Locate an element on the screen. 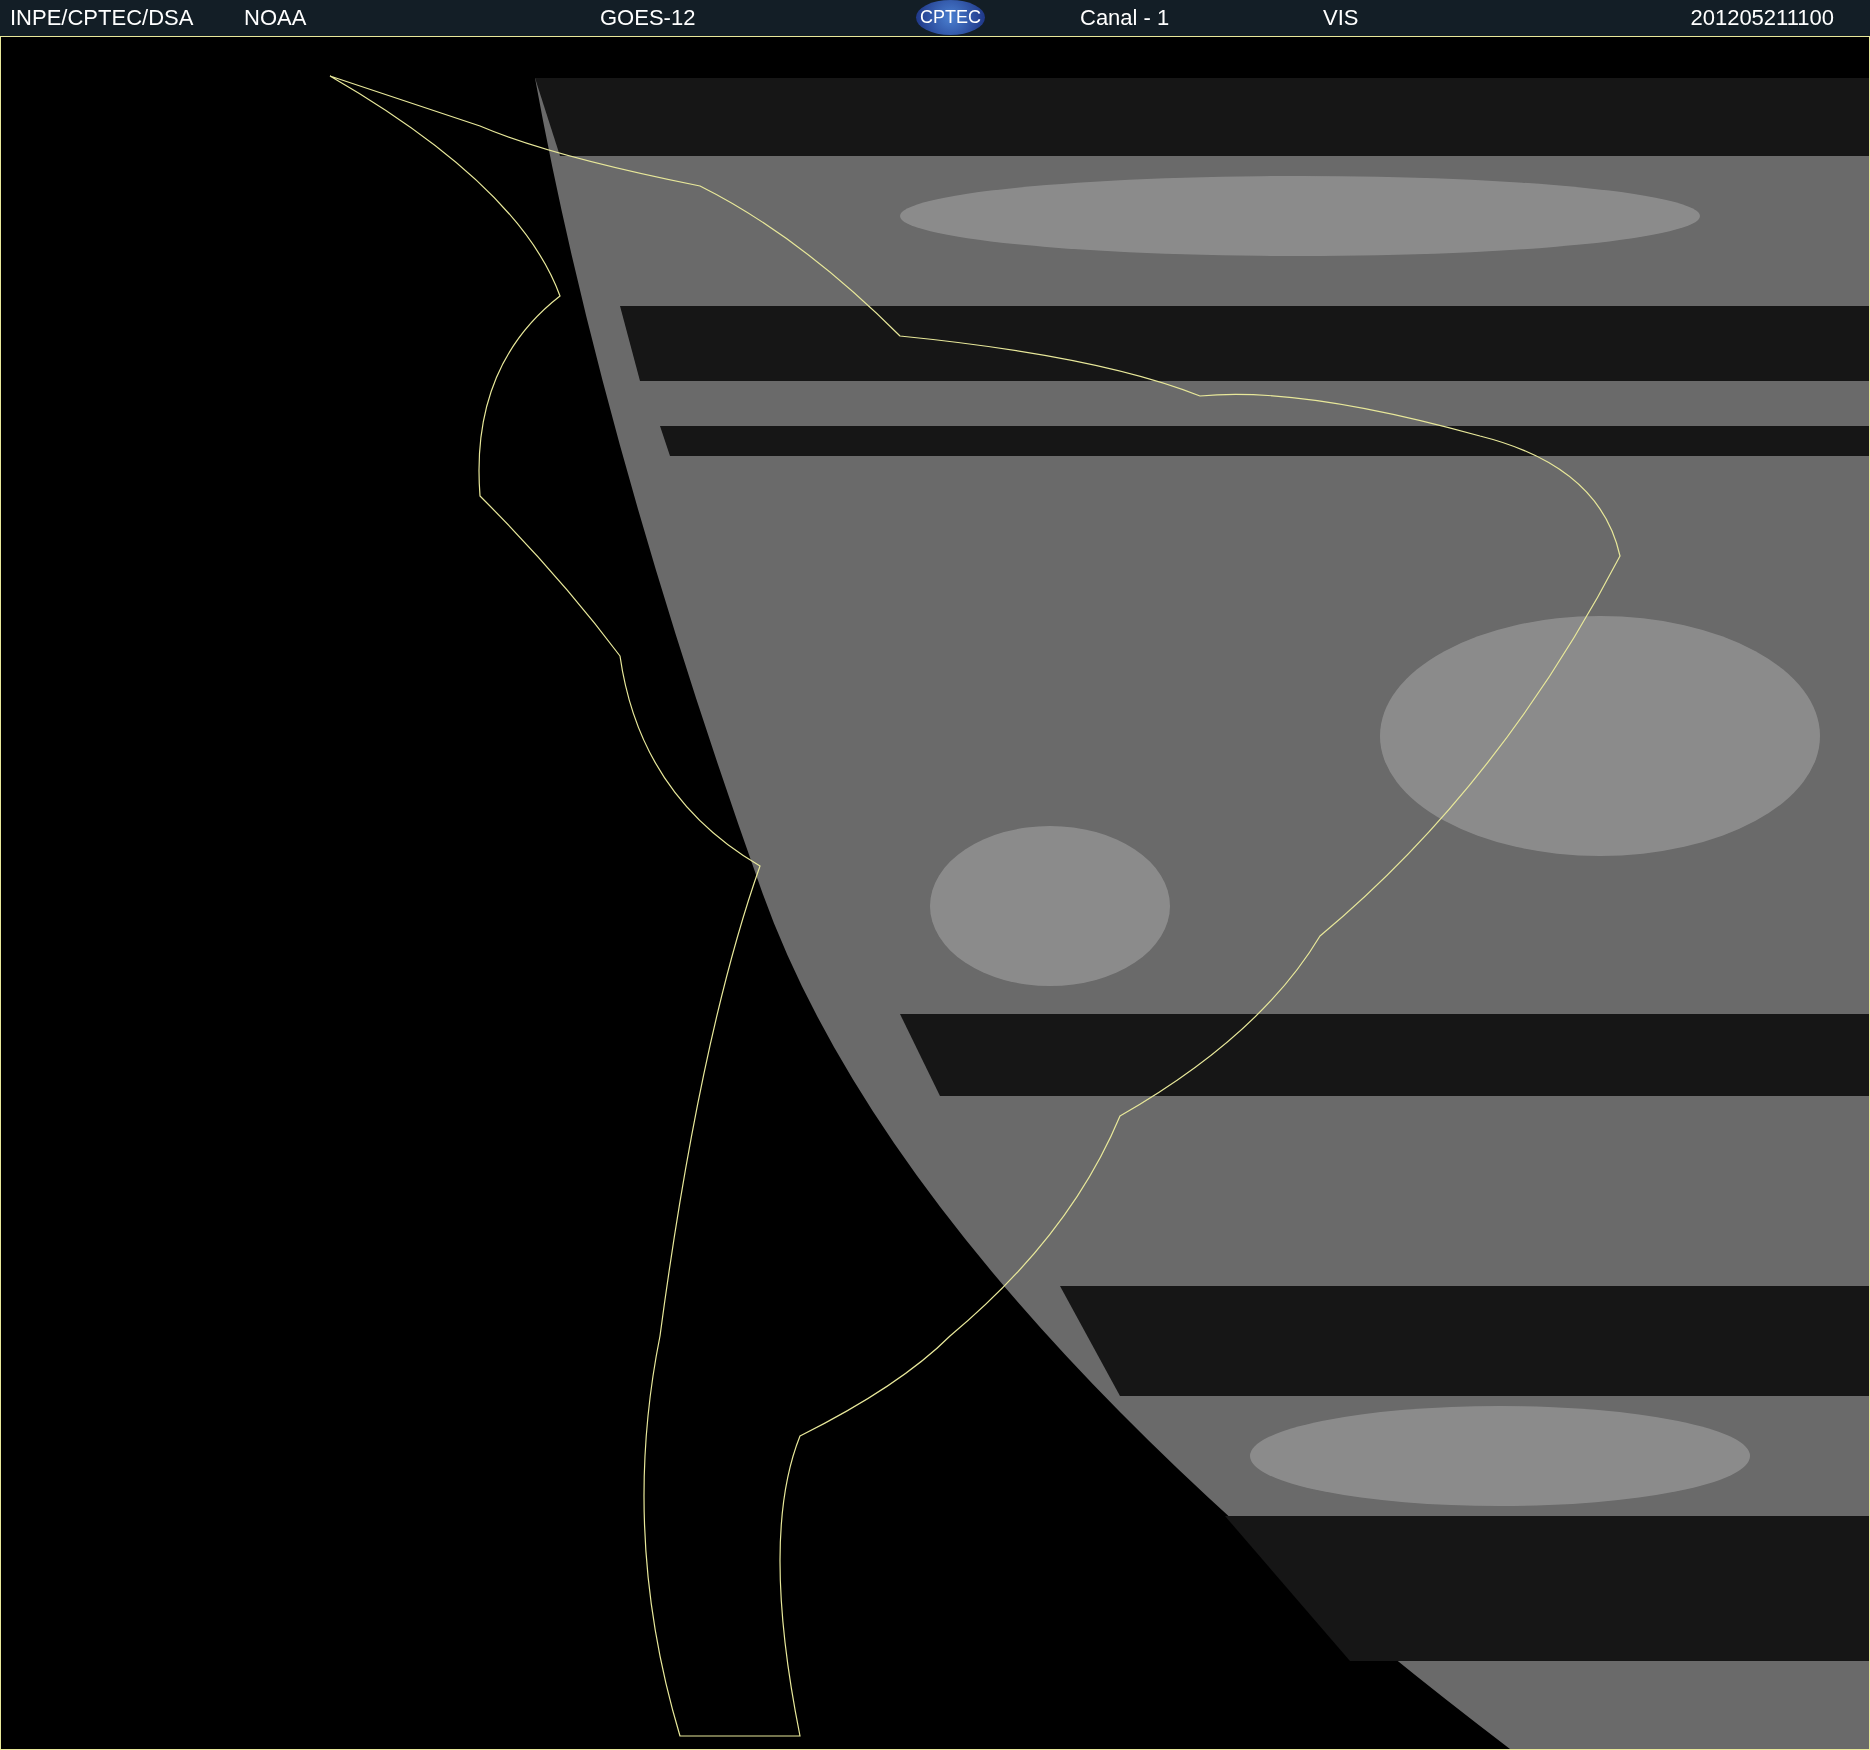 Image resolution: width=1870 pixels, height=1750 pixels. channel-label: Canal - 1 is located at coordinates (1125, 18).